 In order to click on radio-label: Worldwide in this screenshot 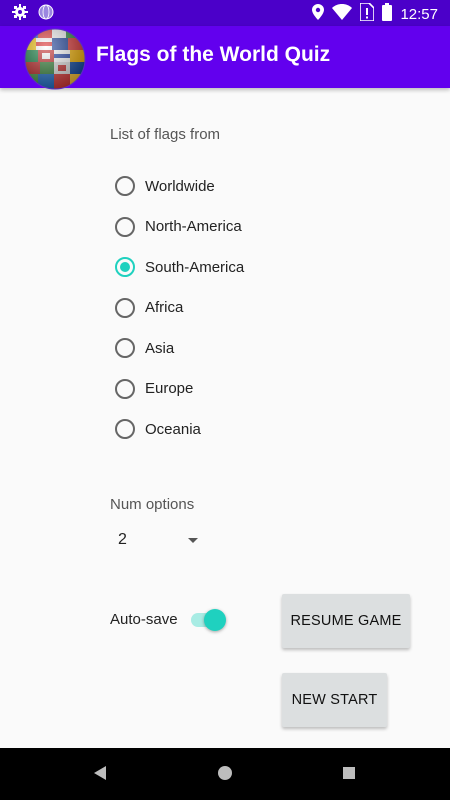, I will do `click(180, 186)`.